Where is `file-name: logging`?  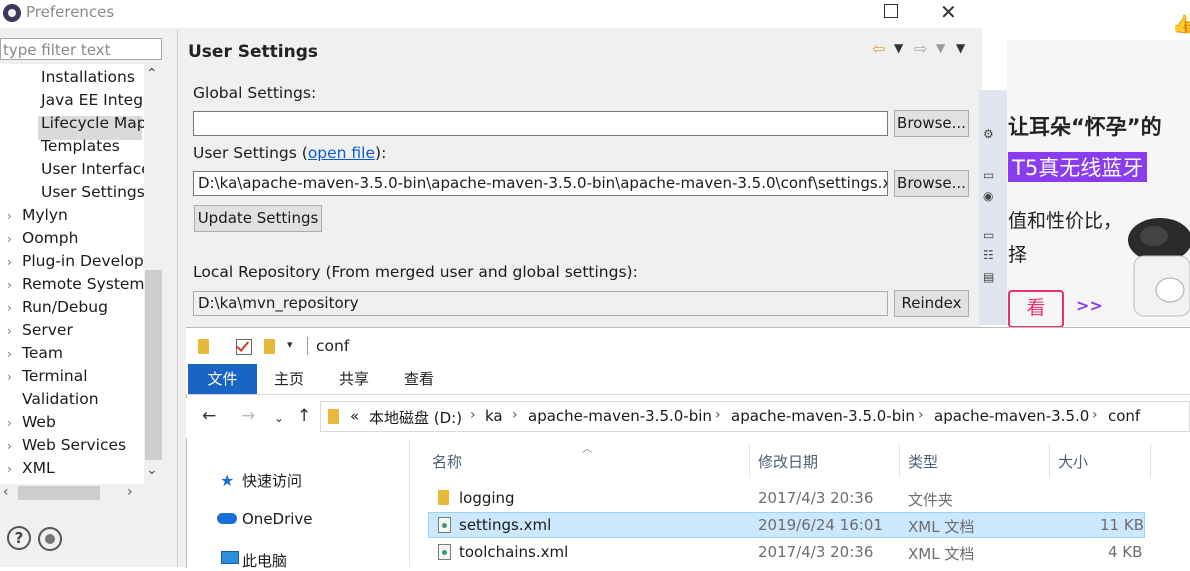
file-name: logging is located at coordinates (487, 498).